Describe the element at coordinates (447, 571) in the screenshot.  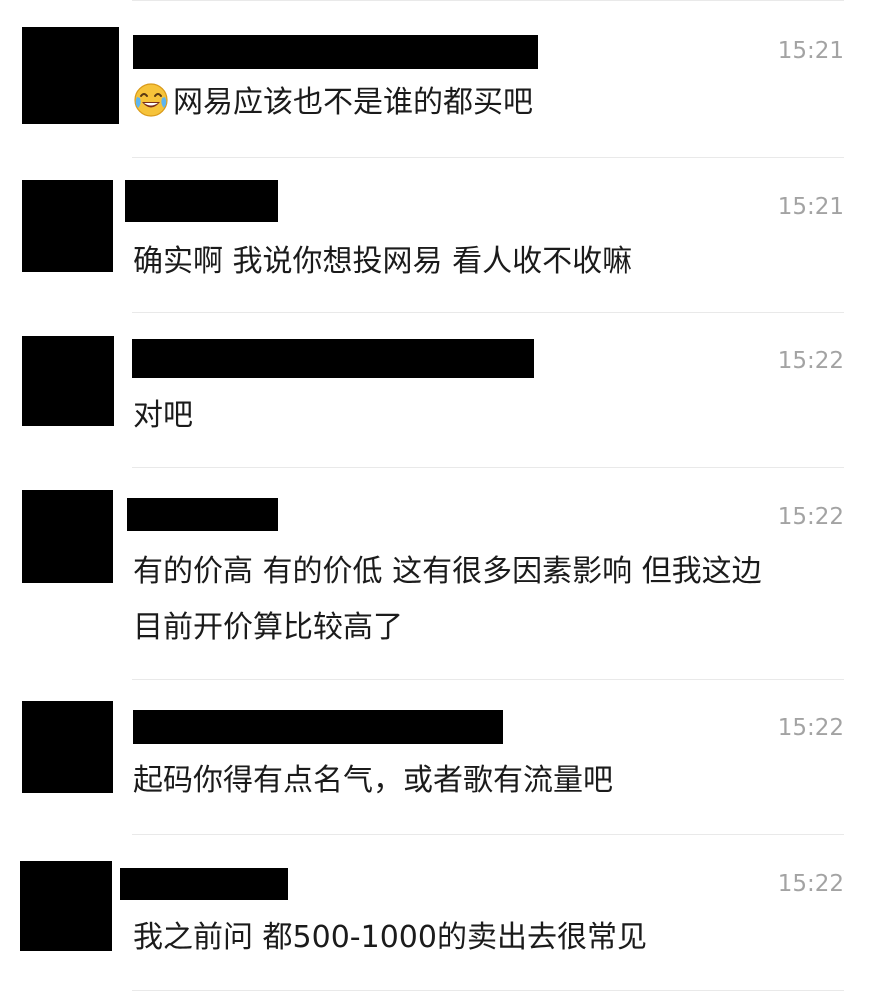
I see `message-text-line: 有的价高 有的价低 这有很多因素影响 但我这边` at that location.